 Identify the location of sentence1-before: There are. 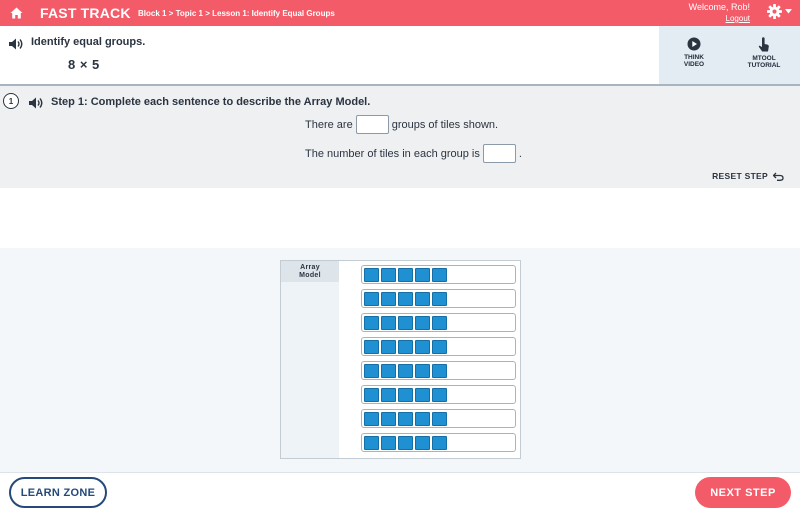
(329, 124).